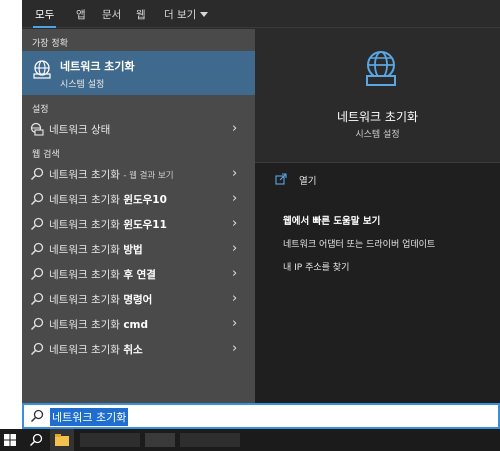  Describe the element at coordinates (138, 73) in the screenshot. I see `best-match-item: 네트워크 초기화 시스템 설정` at that location.